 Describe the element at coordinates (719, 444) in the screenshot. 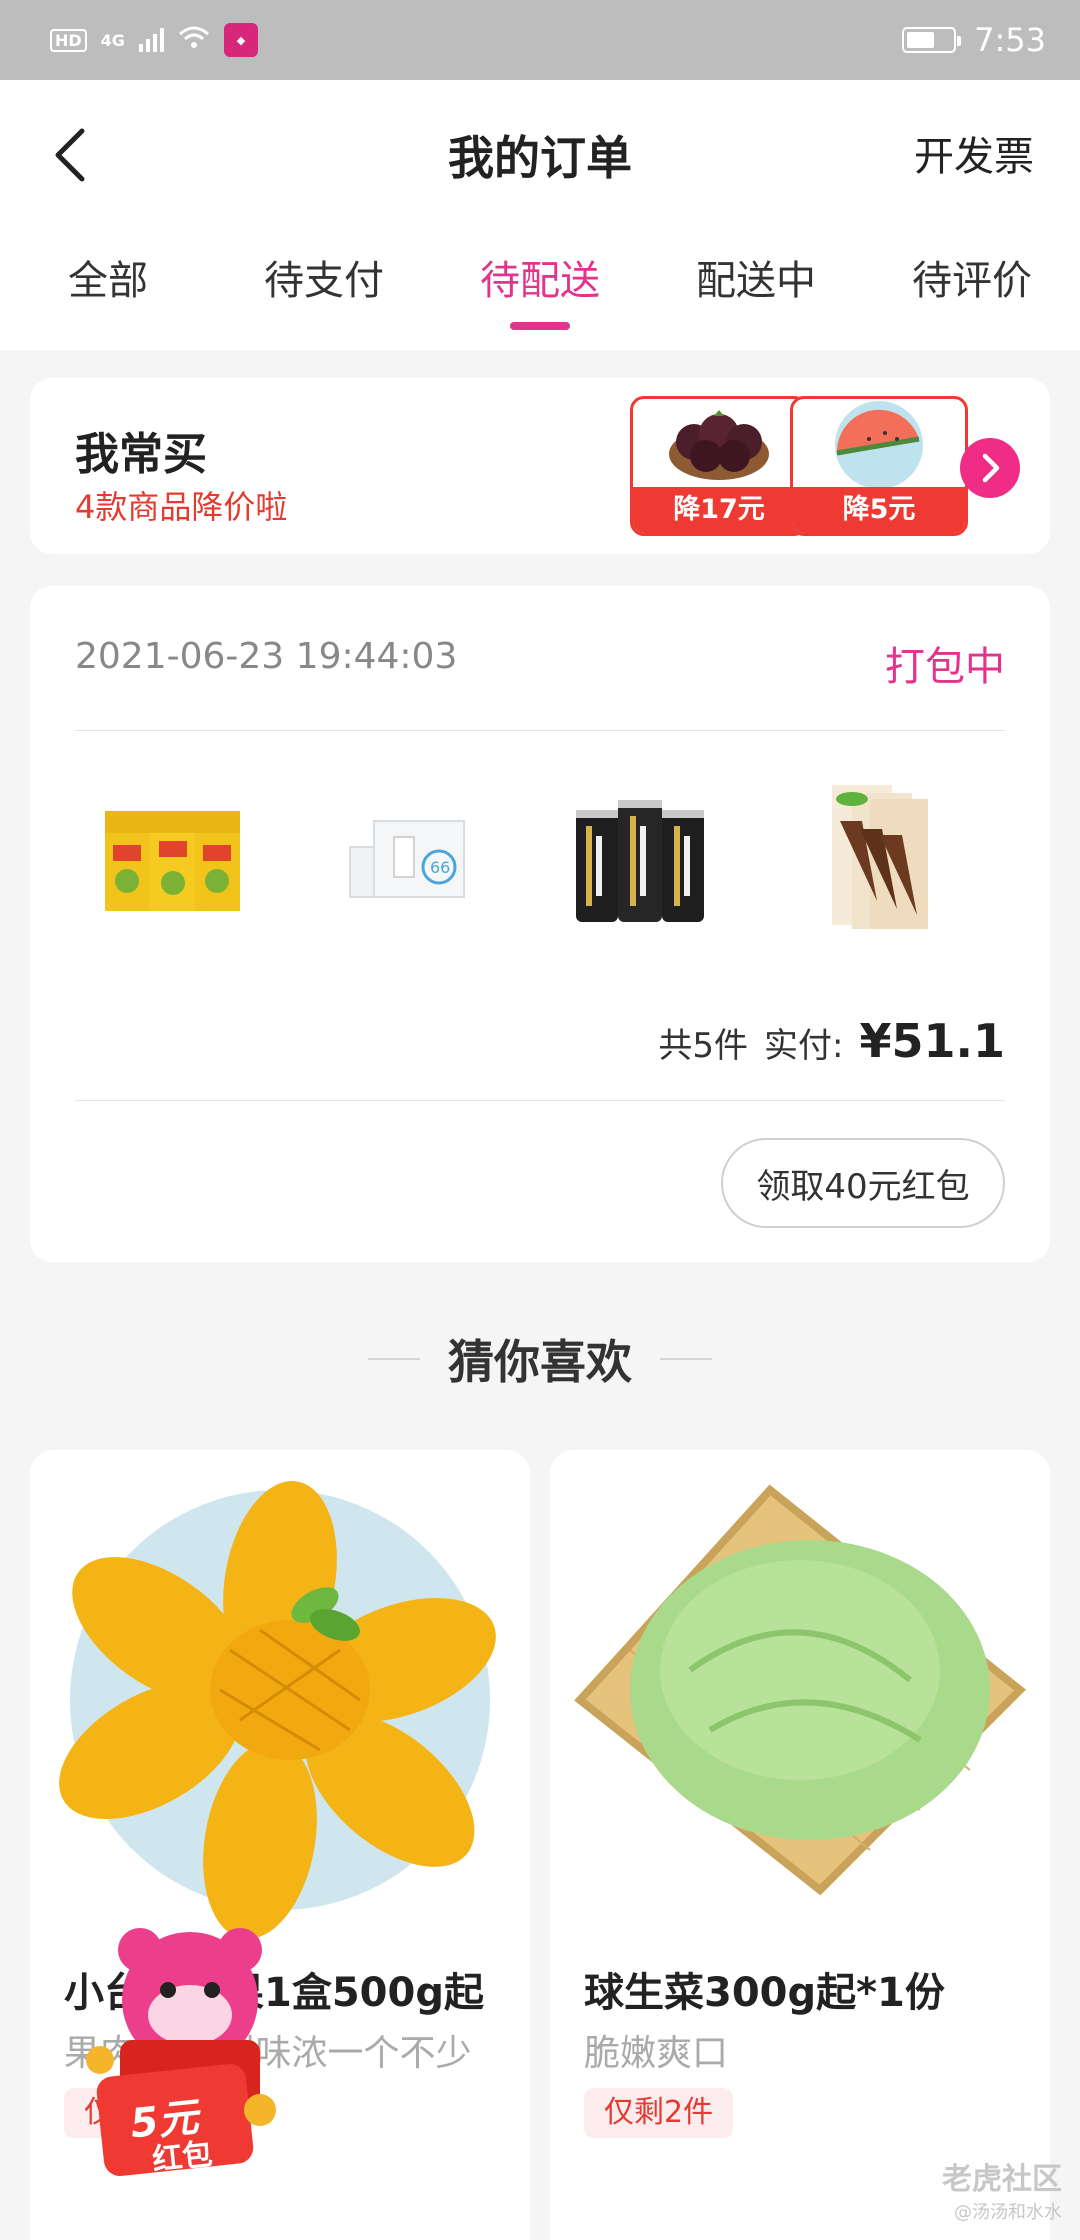

I see `mangosteen-image` at that location.